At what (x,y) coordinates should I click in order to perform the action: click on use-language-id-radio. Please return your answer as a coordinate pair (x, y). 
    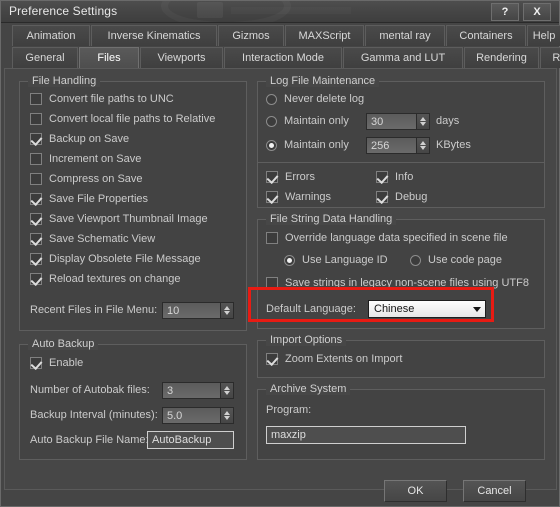
    Looking at the image, I should click on (289, 260).